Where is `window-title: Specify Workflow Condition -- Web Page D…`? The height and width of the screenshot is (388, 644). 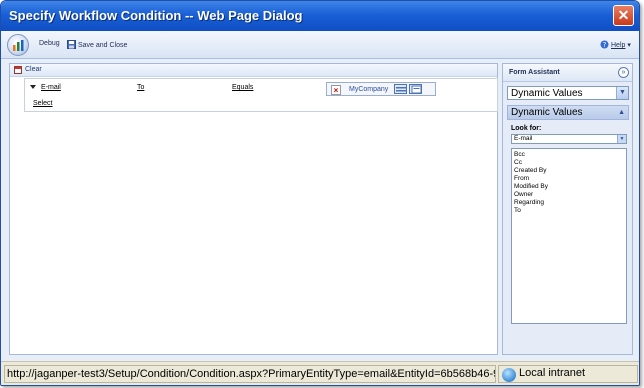
window-title: Specify Workflow Condition -- Web Page D… is located at coordinates (156, 15).